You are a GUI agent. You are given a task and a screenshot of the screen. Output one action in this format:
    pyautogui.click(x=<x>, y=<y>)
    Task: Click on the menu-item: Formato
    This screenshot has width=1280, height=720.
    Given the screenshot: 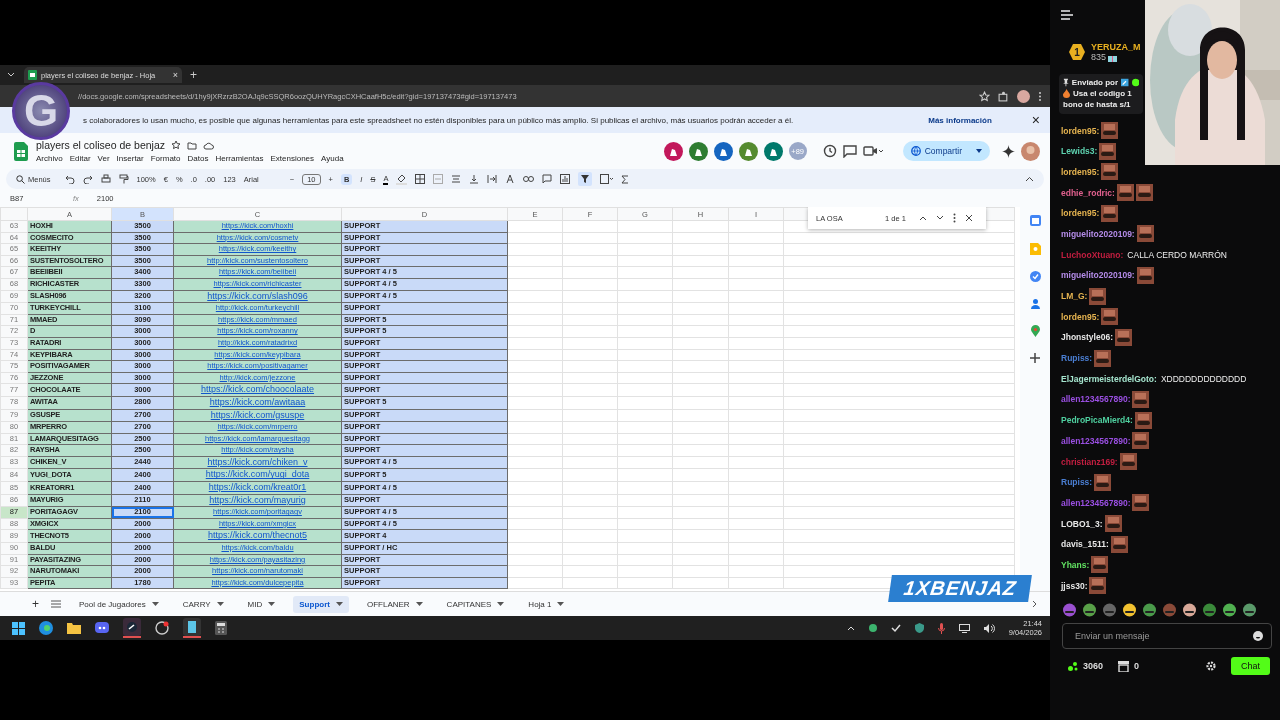 What is the action you would take?
    pyautogui.click(x=165, y=158)
    